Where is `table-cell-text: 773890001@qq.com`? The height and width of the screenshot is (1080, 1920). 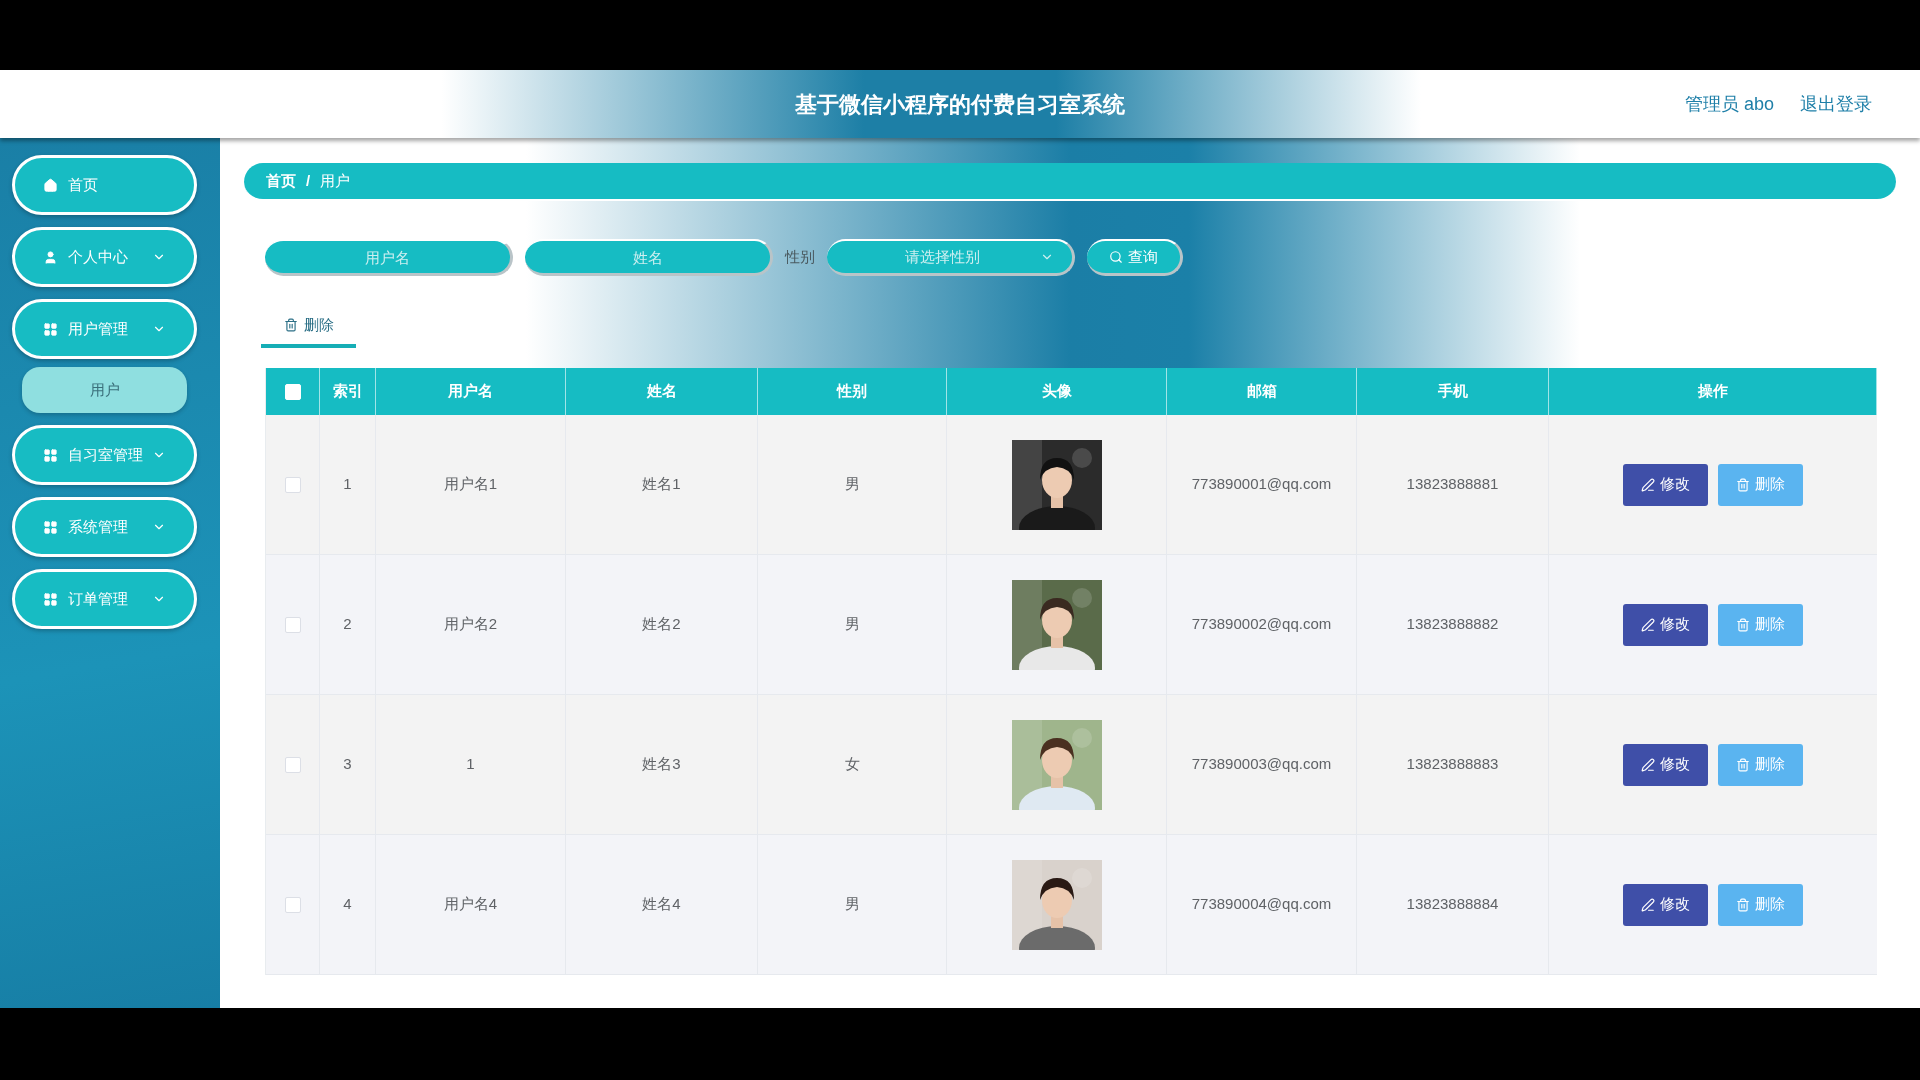 table-cell-text: 773890001@qq.com is located at coordinates (1261, 484).